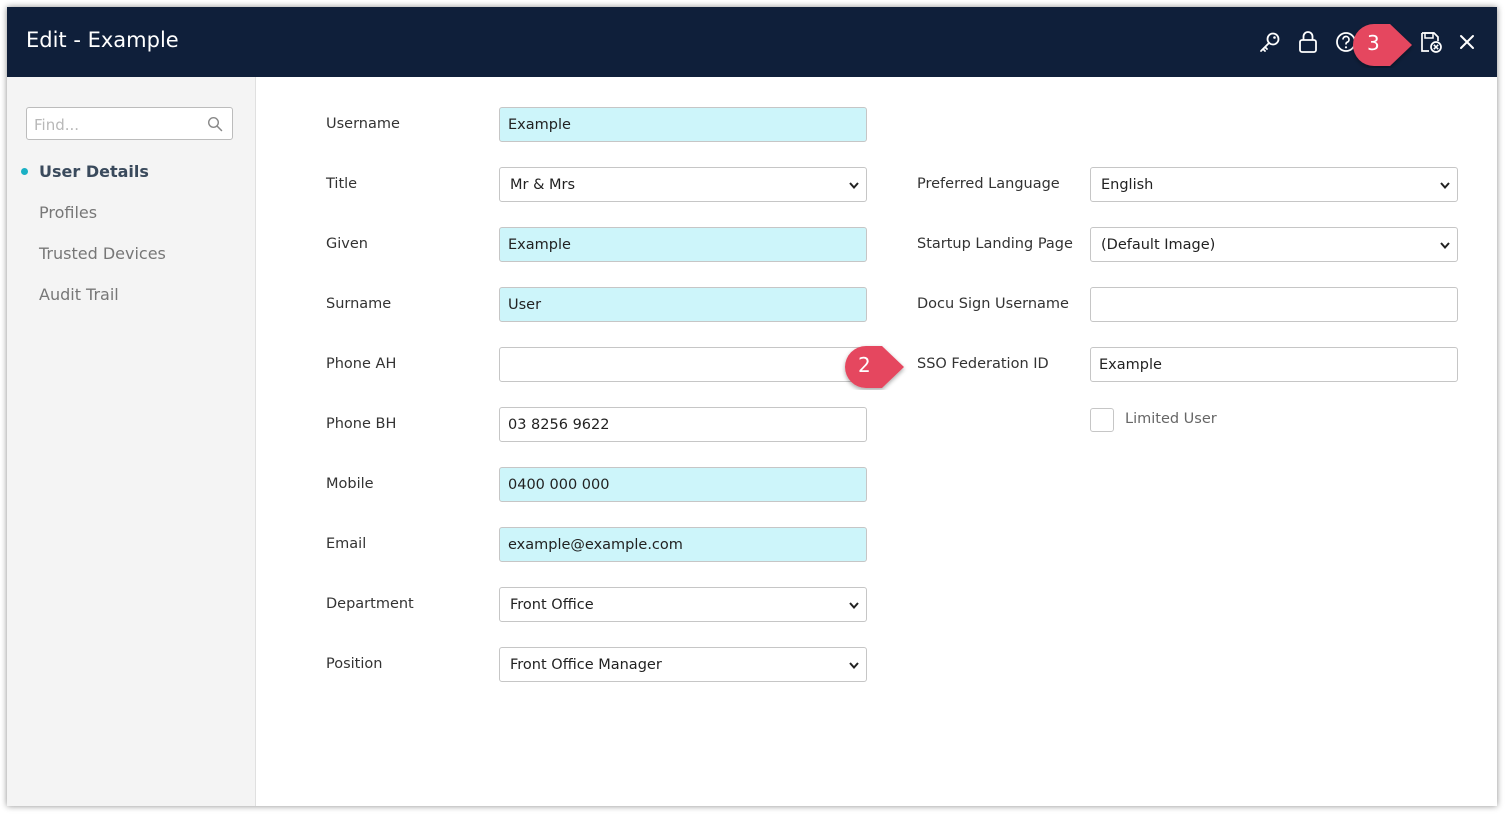 This screenshot has width=1505, height=814. What do you see at coordinates (683, 124) in the screenshot?
I see `username-field: Example` at bounding box center [683, 124].